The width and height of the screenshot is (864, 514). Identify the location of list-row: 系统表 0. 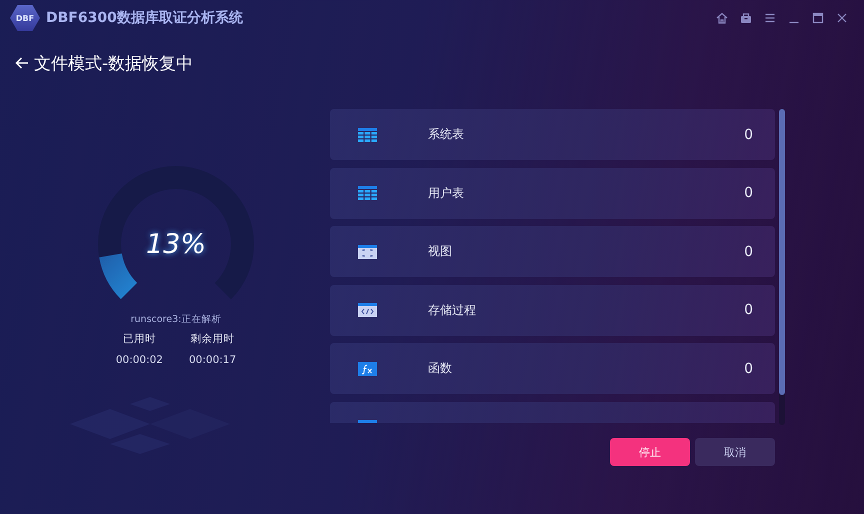
(552, 134).